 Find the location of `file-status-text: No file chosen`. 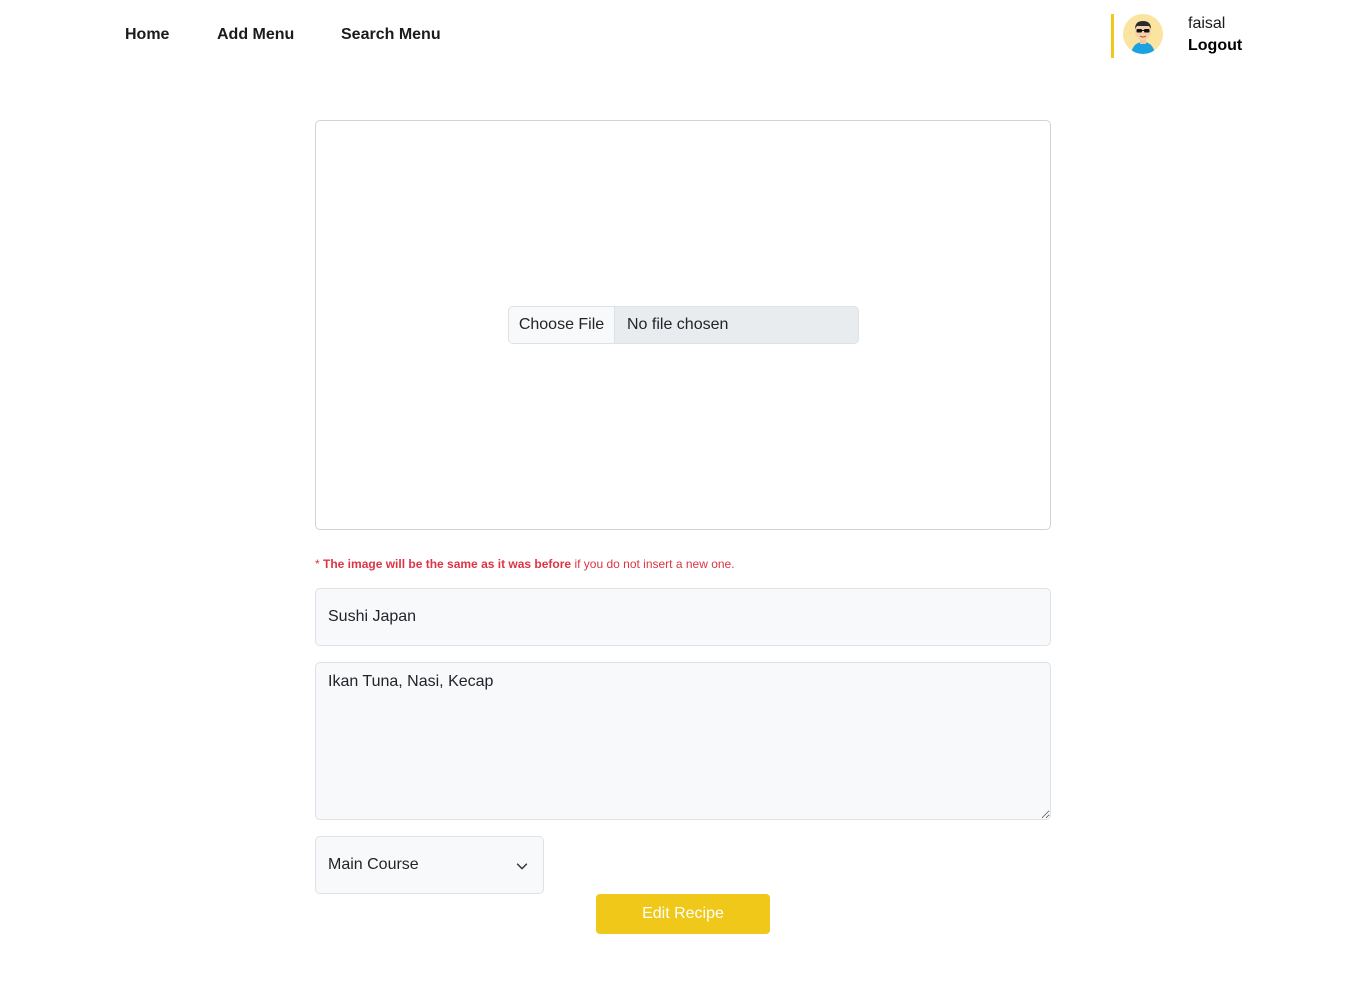

file-status-text: No file chosen is located at coordinates (678, 324).